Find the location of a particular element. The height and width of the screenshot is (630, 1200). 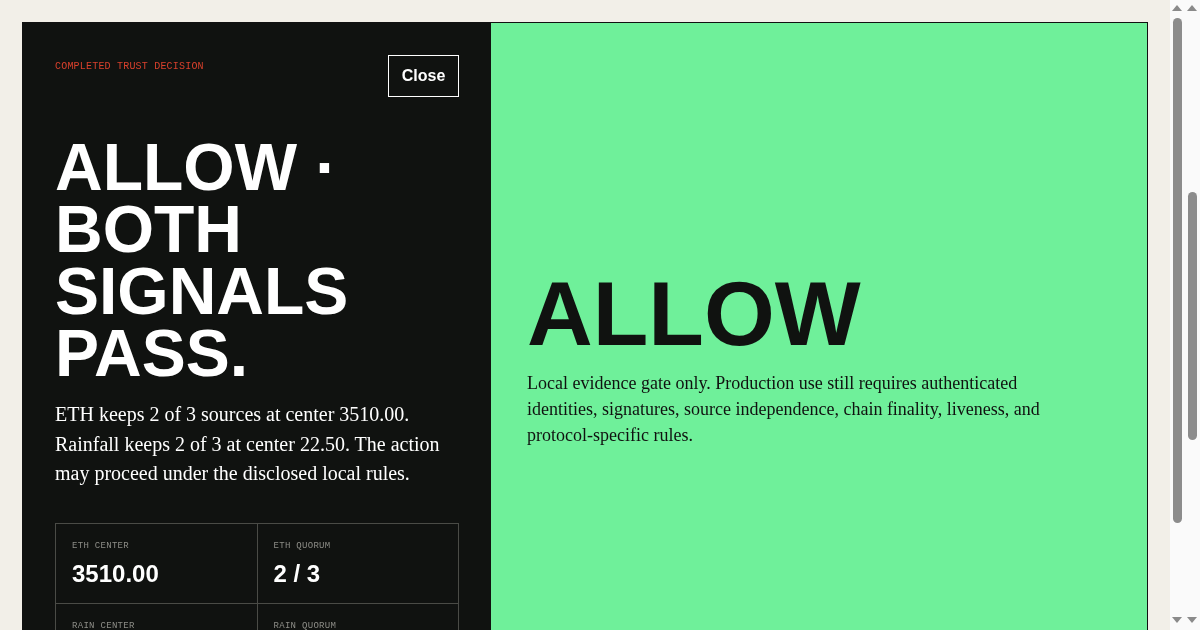

stat-label: RAIN QUORUM is located at coordinates (305, 625).